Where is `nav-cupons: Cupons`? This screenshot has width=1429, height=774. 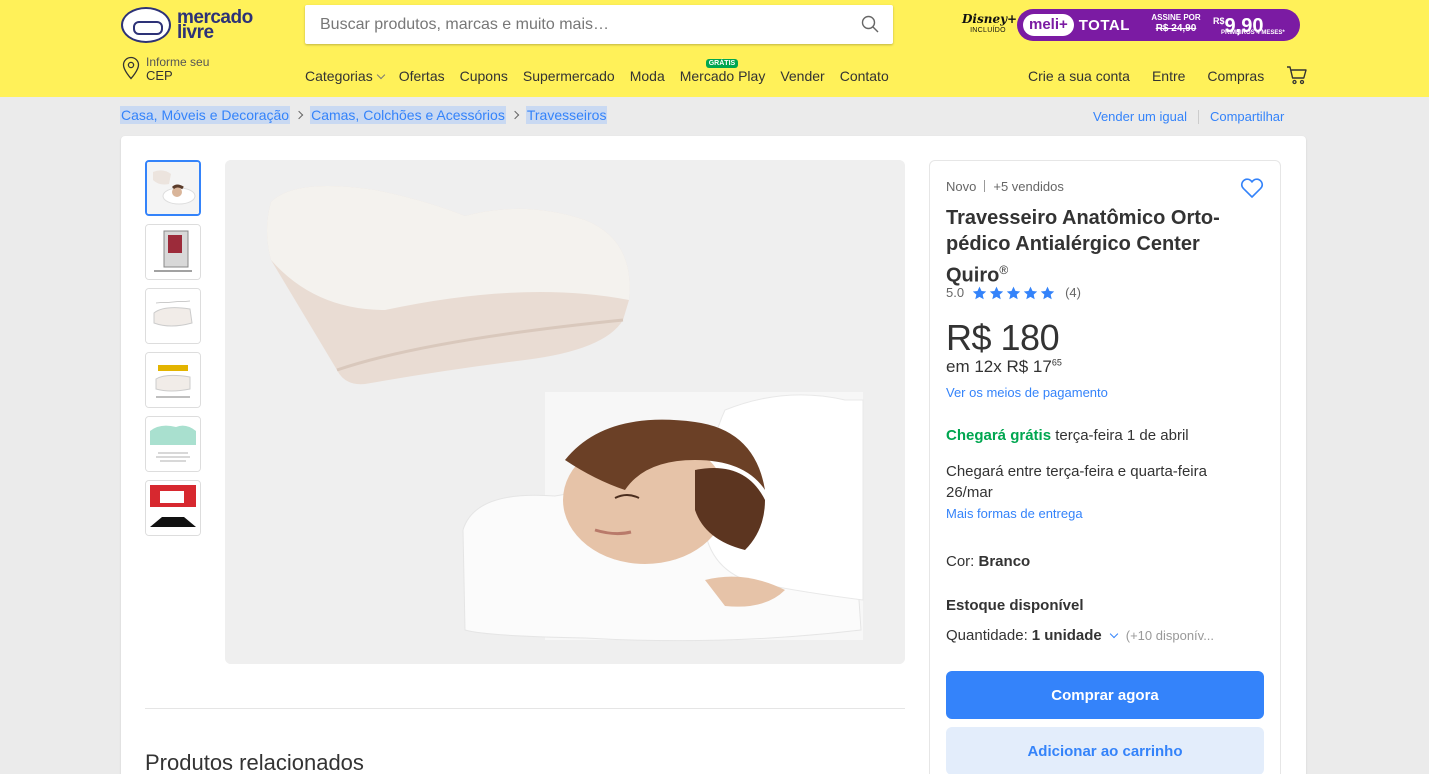 nav-cupons: Cupons is located at coordinates (484, 76).